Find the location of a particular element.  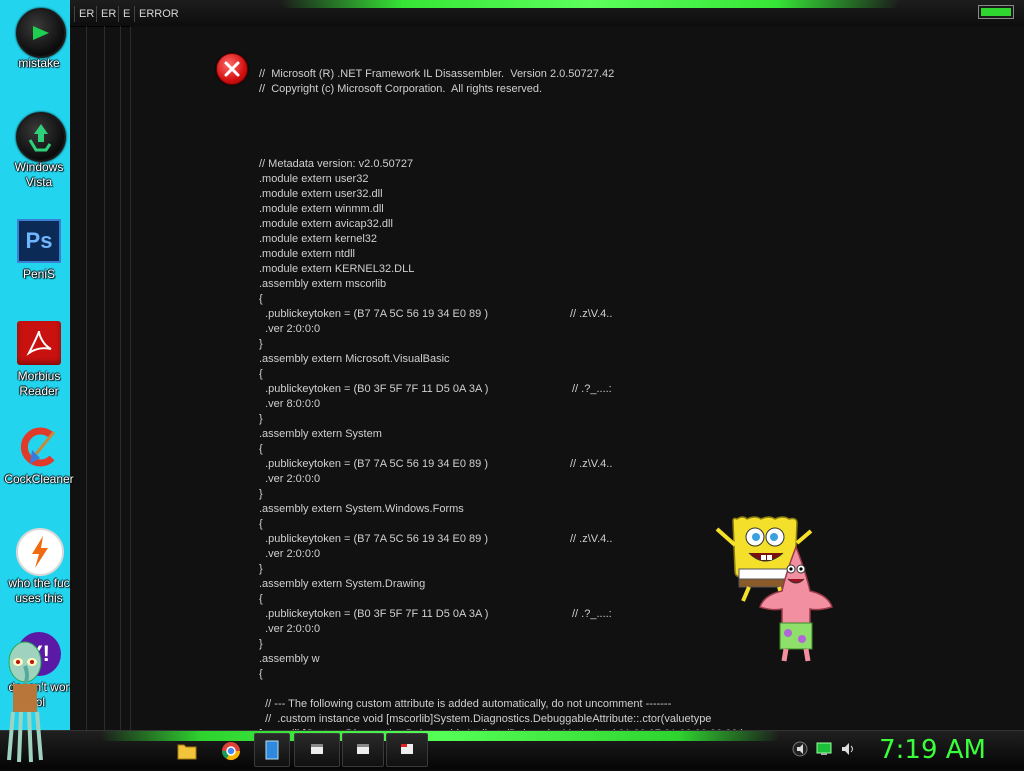

desktop-icon-label-line2: Reader is located at coordinates (39, 391).